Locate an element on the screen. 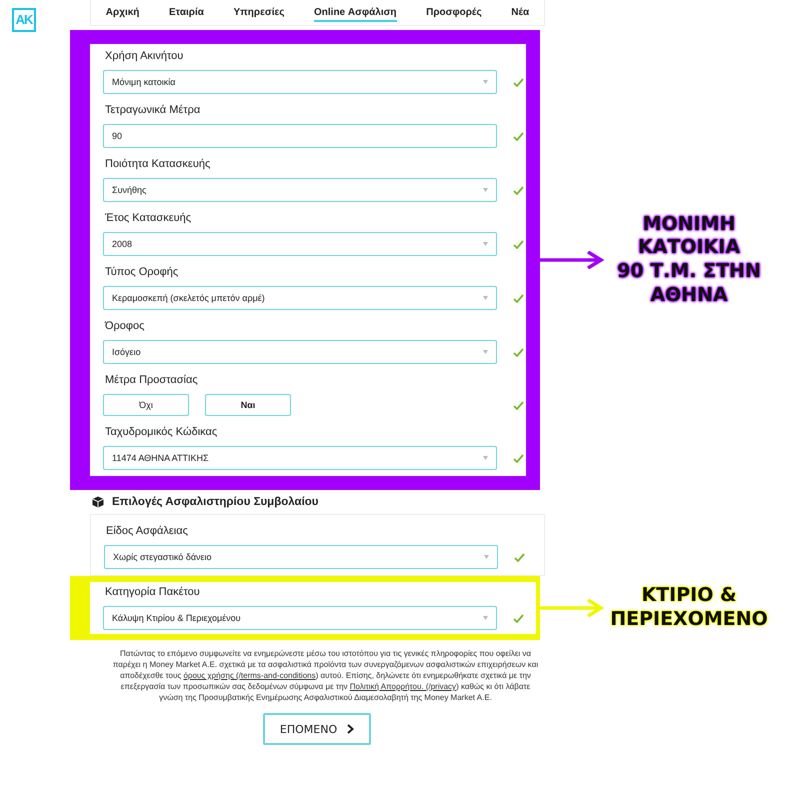 The width and height of the screenshot is (800, 800). dropdown-field: Ισόγειο is located at coordinates (300, 352).